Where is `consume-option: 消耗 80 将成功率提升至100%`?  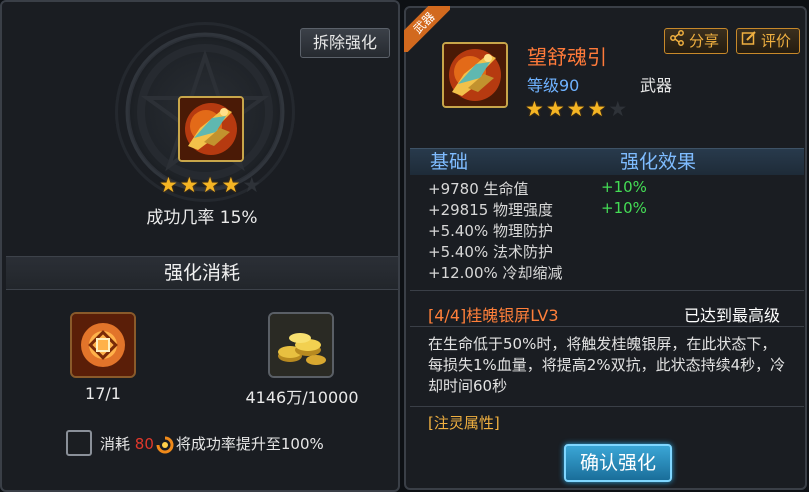 consume-option: 消耗 80 将成功率提升至100% is located at coordinates (212, 443).